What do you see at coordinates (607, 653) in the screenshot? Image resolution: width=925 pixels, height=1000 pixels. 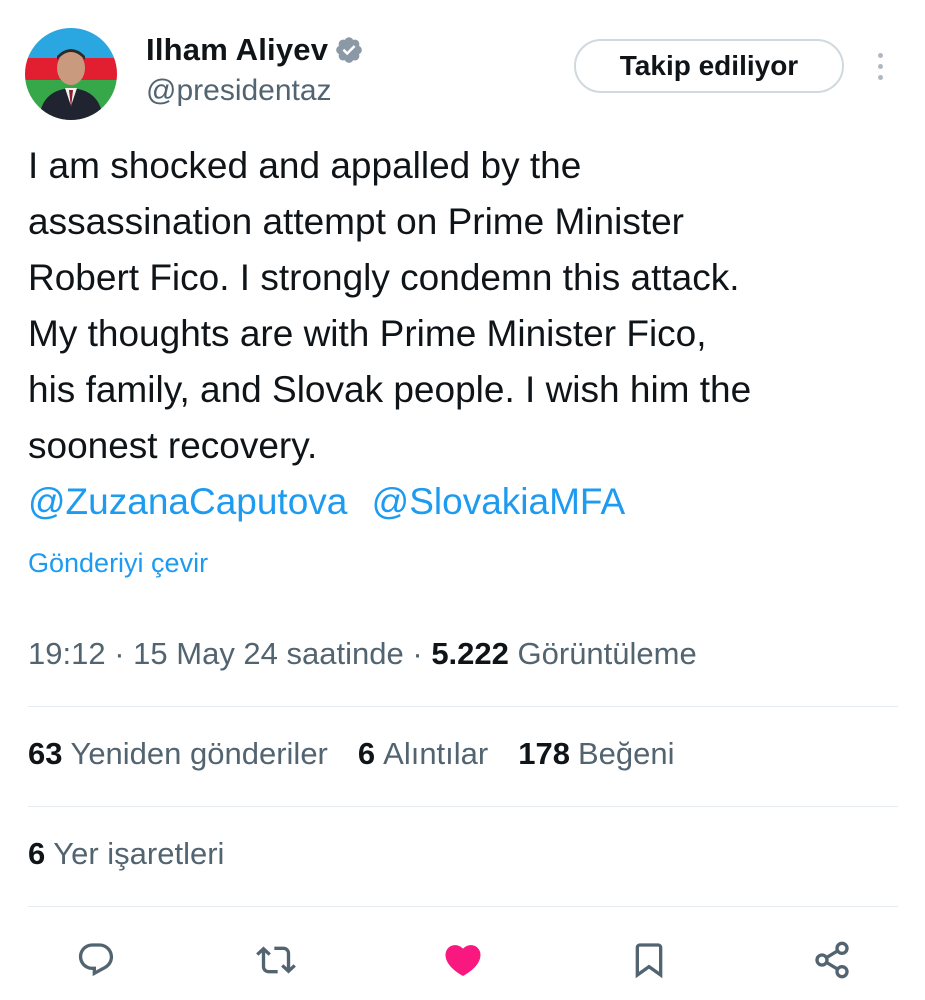 I see `views-label: Görüntüleme` at bounding box center [607, 653].